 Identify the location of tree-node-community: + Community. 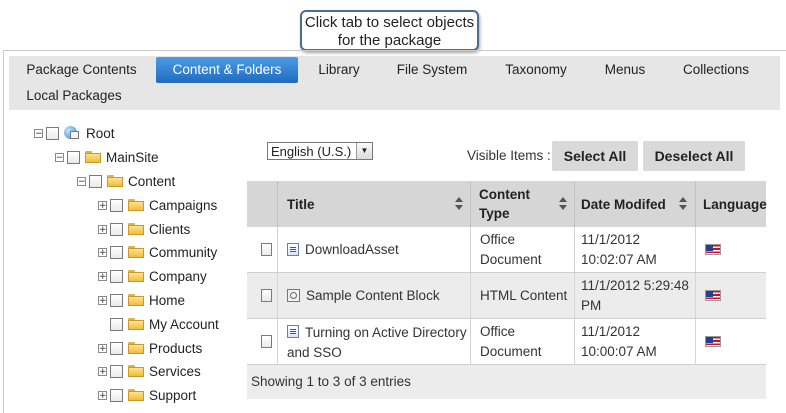
(157, 252).